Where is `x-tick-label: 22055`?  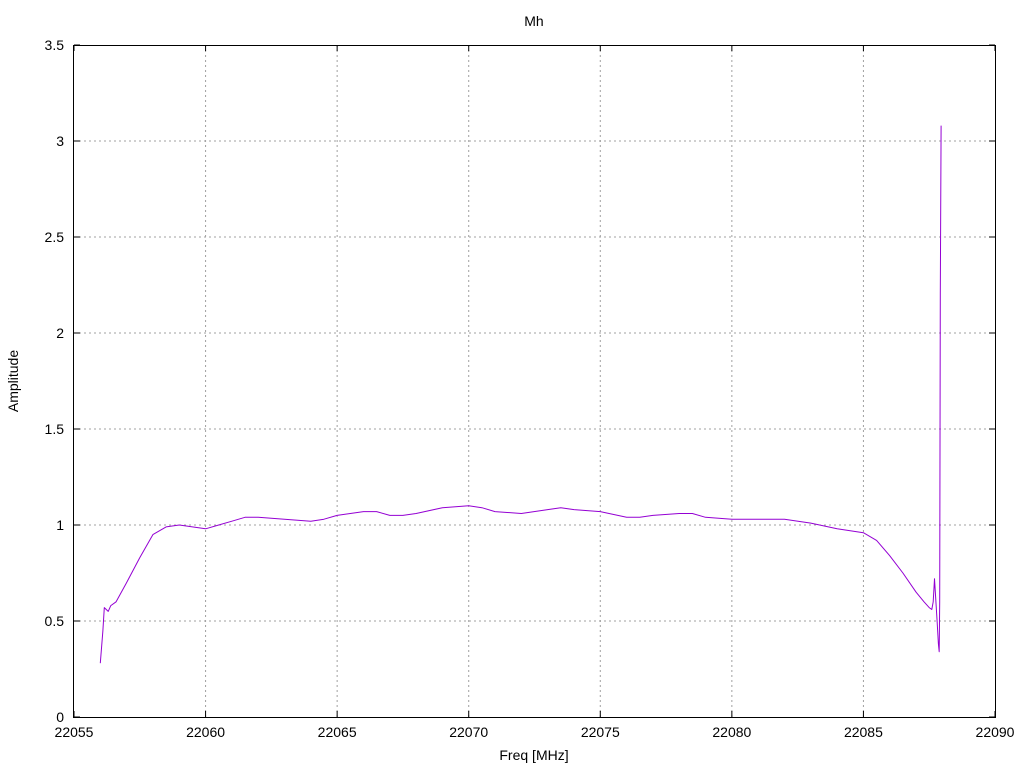 x-tick-label: 22055 is located at coordinates (74, 732).